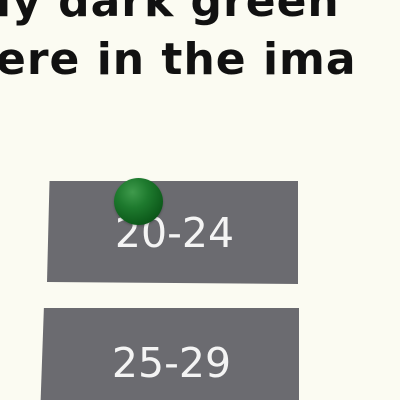 Image resolution: width=400 pixels, height=400 pixels. What do you see at coordinates (171, 363) in the screenshot?
I see `option-label: 25-29` at bounding box center [171, 363].